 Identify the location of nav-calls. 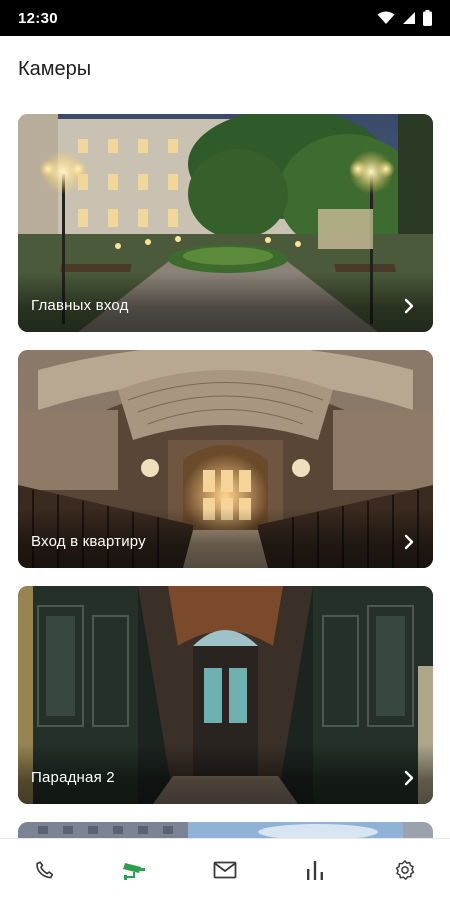
(45, 870).